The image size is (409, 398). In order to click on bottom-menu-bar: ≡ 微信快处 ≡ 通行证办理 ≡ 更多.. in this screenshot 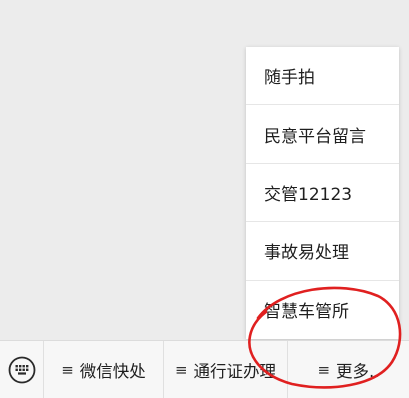, I will do `click(204, 369)`.